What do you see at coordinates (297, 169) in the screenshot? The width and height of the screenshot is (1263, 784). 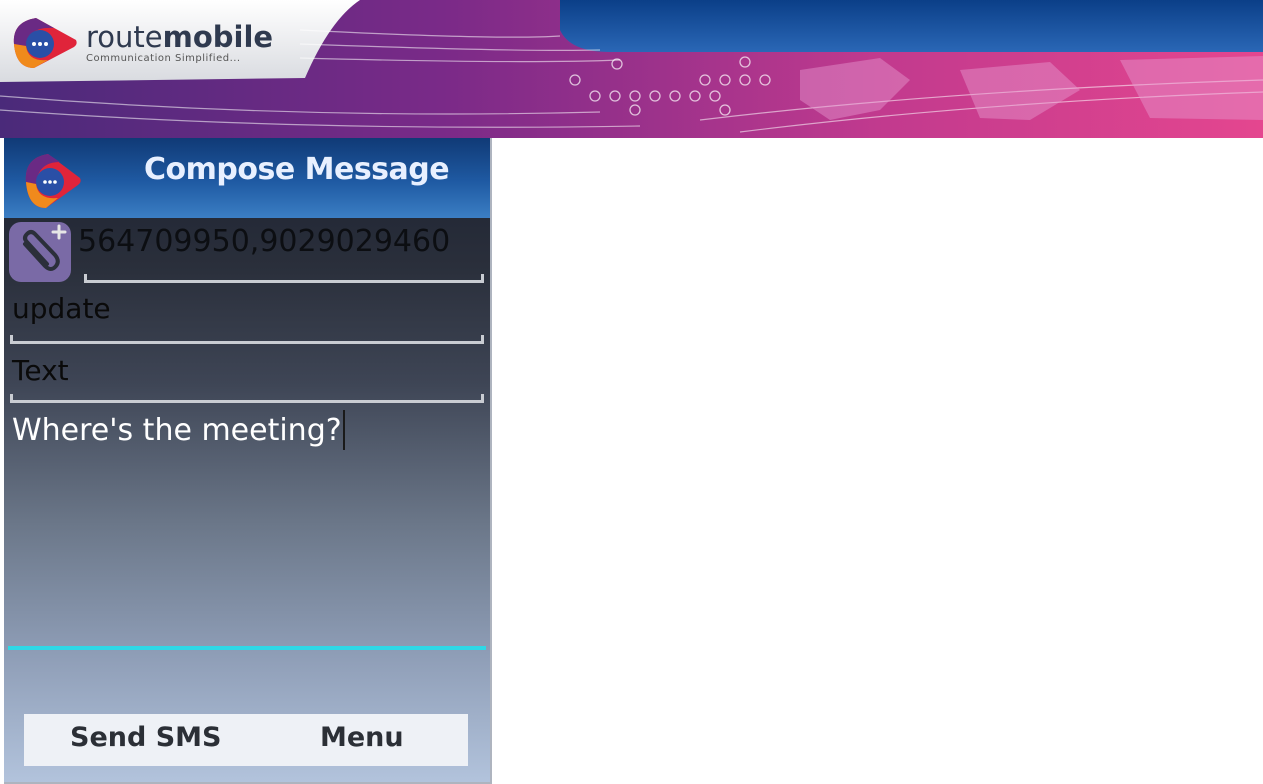 I see `screen-title: Compose Message` at bounding box center [297, 169].